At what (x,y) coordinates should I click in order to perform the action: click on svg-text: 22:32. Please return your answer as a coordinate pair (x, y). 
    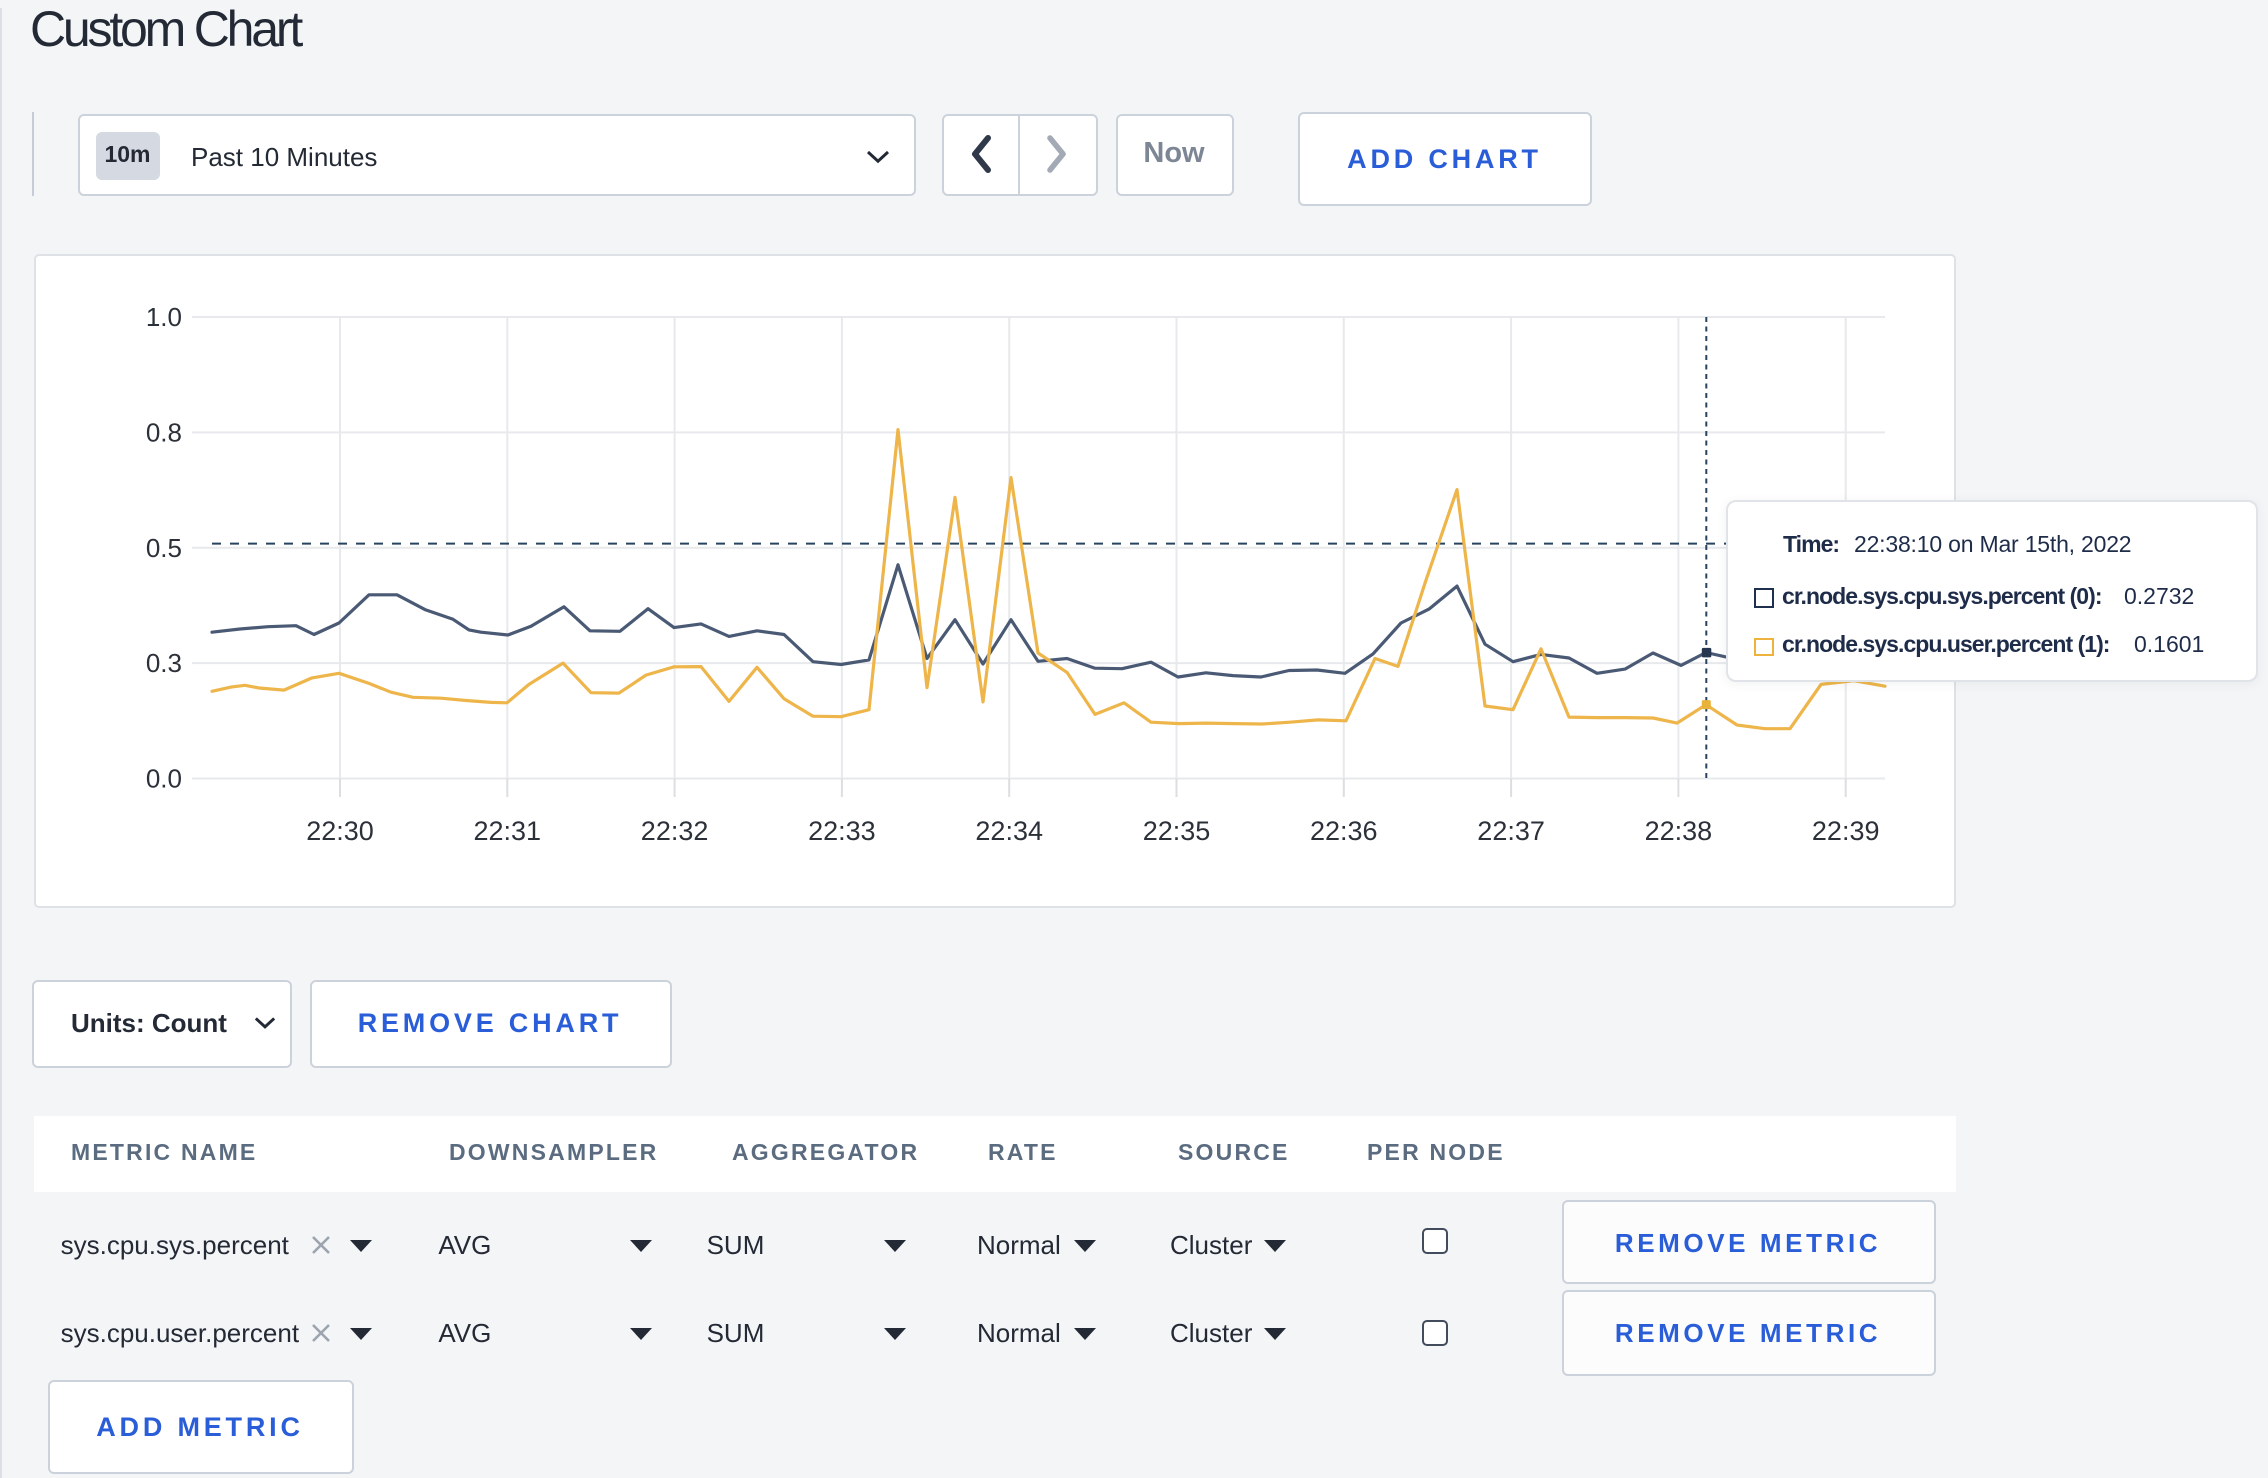
    Looking at the image, I should click on (674, 830).